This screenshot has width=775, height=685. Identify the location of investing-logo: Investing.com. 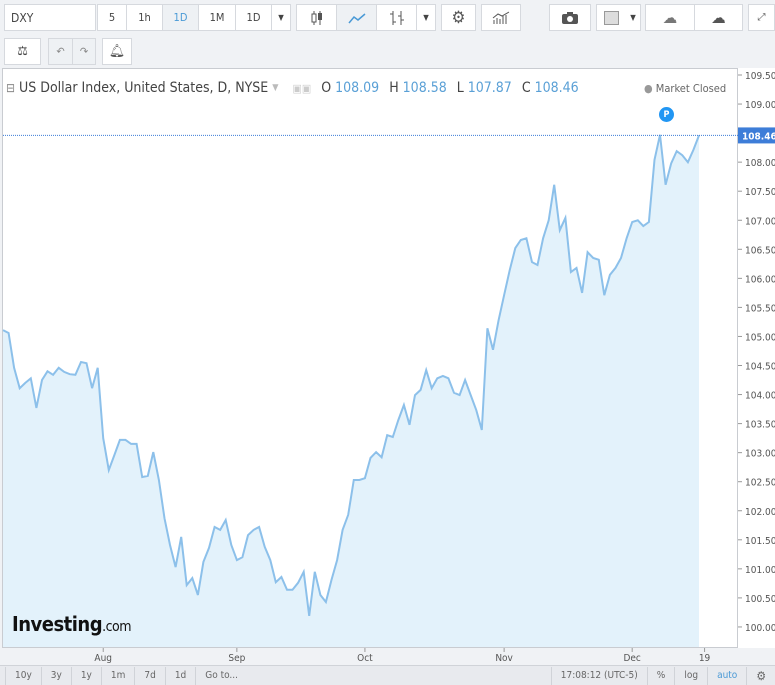
(72, 624).